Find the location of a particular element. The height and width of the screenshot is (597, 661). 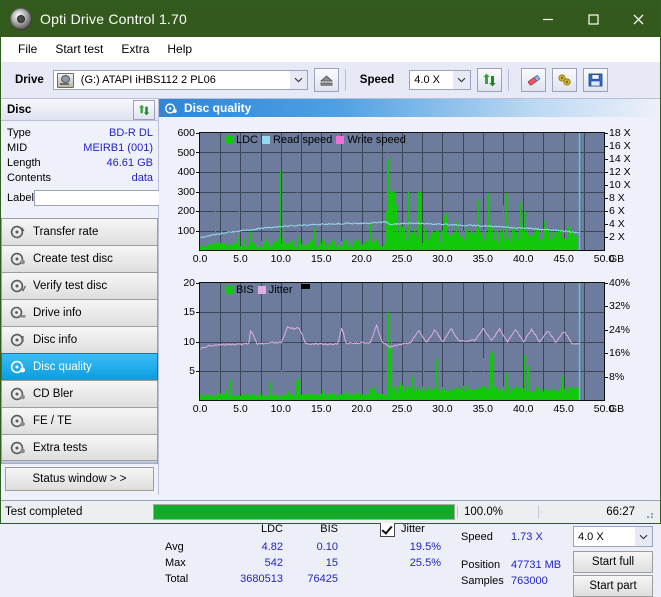

x-axis-tick: 10.0 is located at coordinates (281, 259).